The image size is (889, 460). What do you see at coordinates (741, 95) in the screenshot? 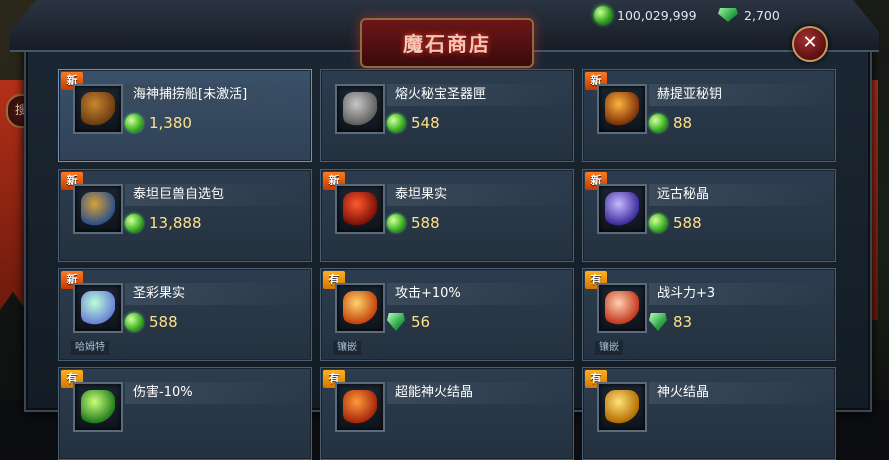
I see `item-name: 赫提亚秘钥` at bounding box center [741, 95].